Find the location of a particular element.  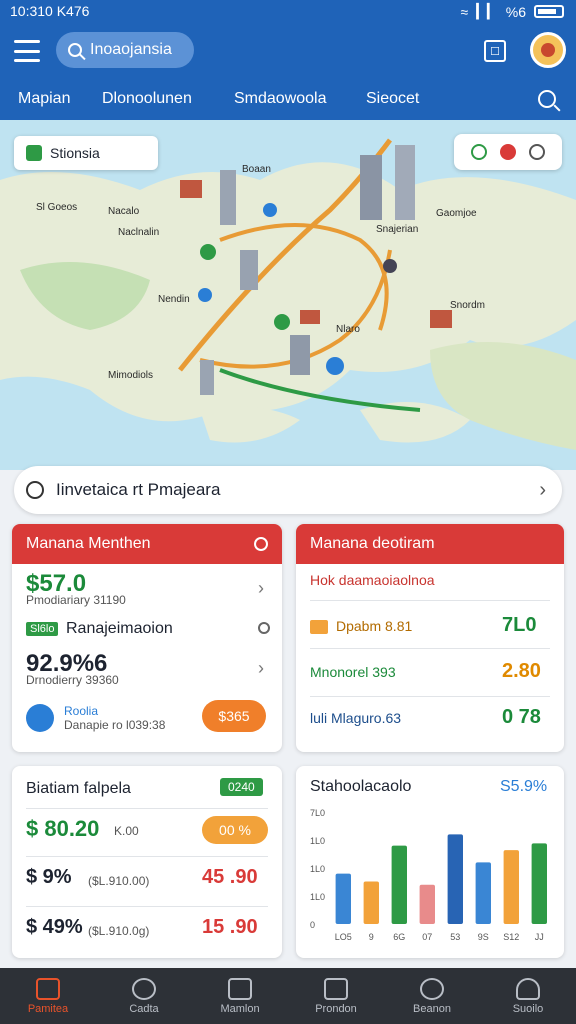

nav-label: Pamitea is located at coordinates (48, 1008).